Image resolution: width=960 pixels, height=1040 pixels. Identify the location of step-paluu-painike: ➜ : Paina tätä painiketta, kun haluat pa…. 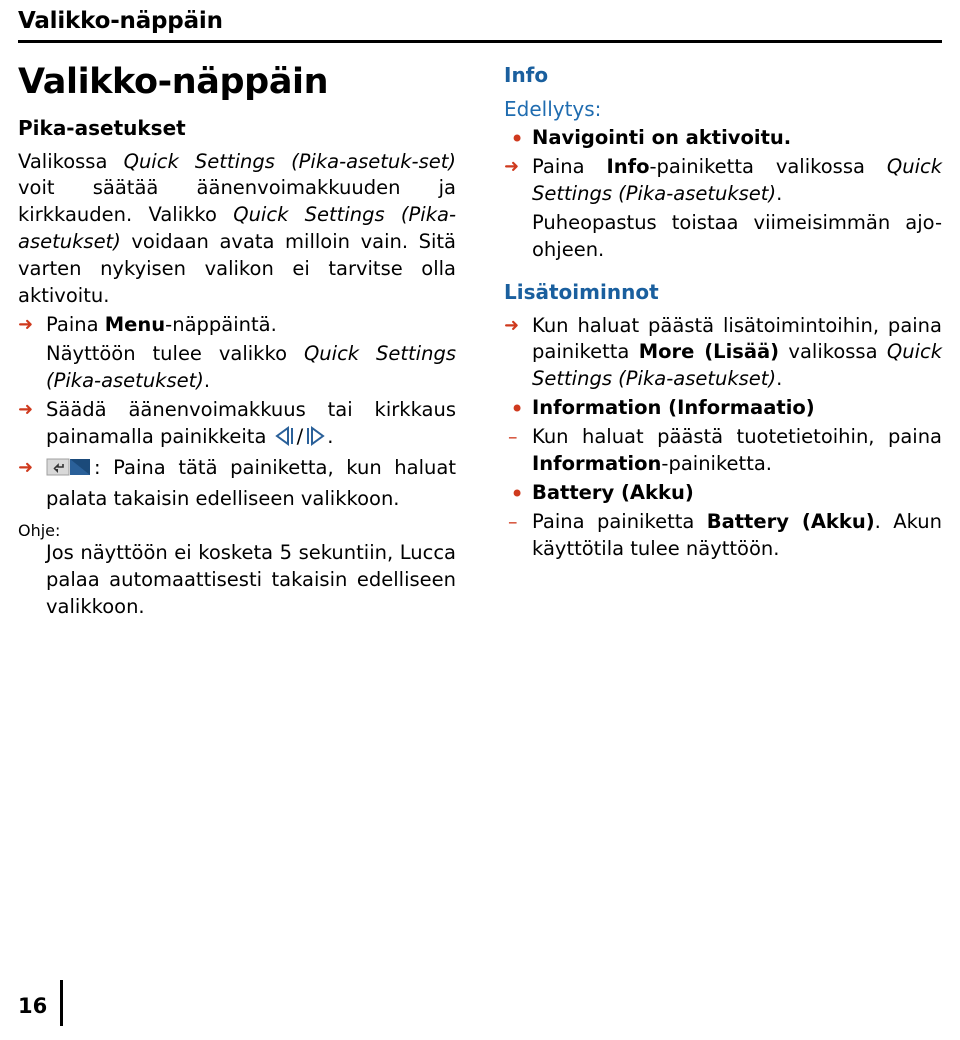
(237, 484).